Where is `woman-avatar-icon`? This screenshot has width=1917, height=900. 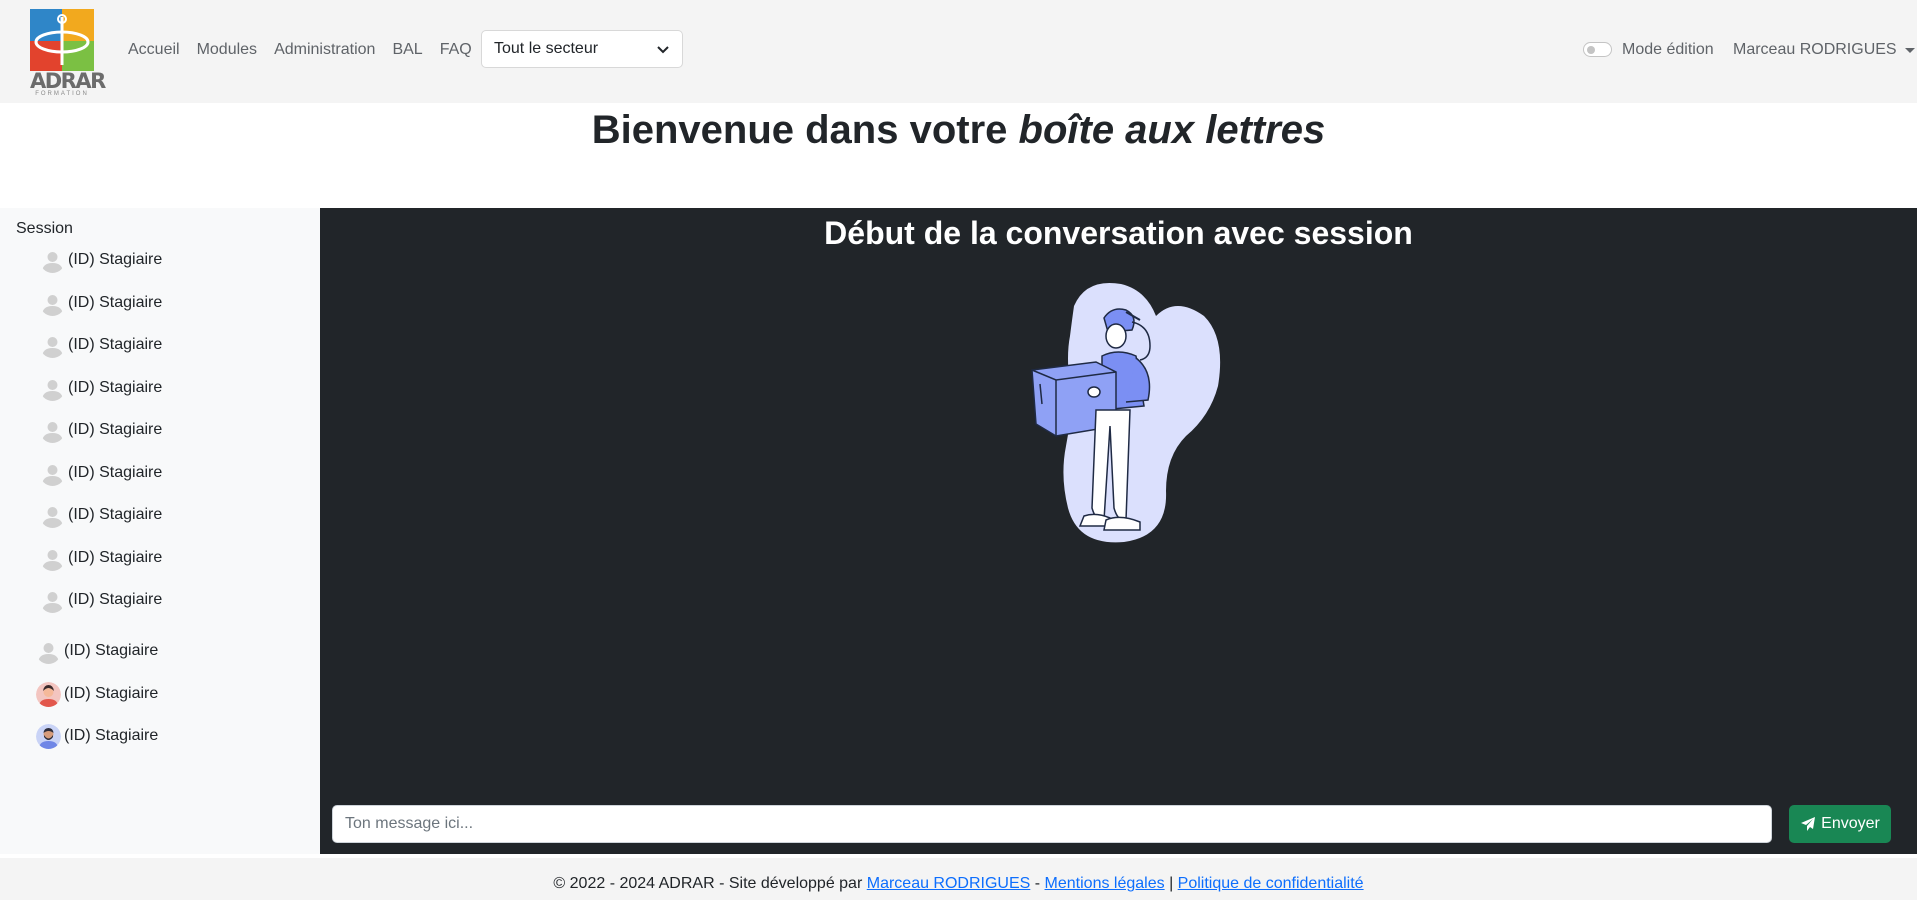
woman-avatar-icon is located at coordinates (48, 694).